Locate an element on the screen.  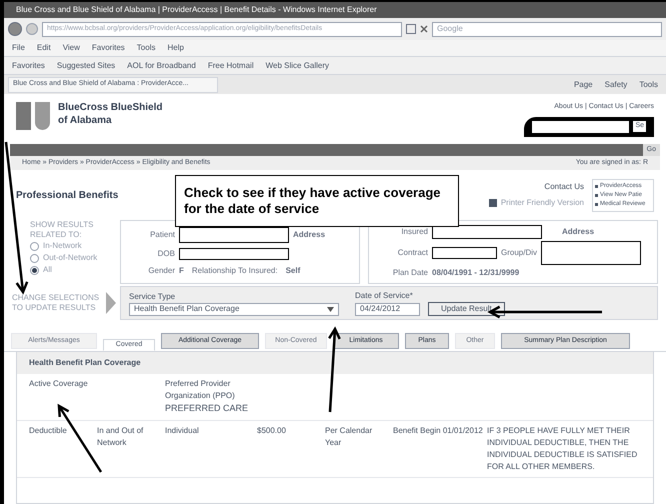
table-cell: Benefit Begin 01/01/2012 is located at coordinates (438, 430).